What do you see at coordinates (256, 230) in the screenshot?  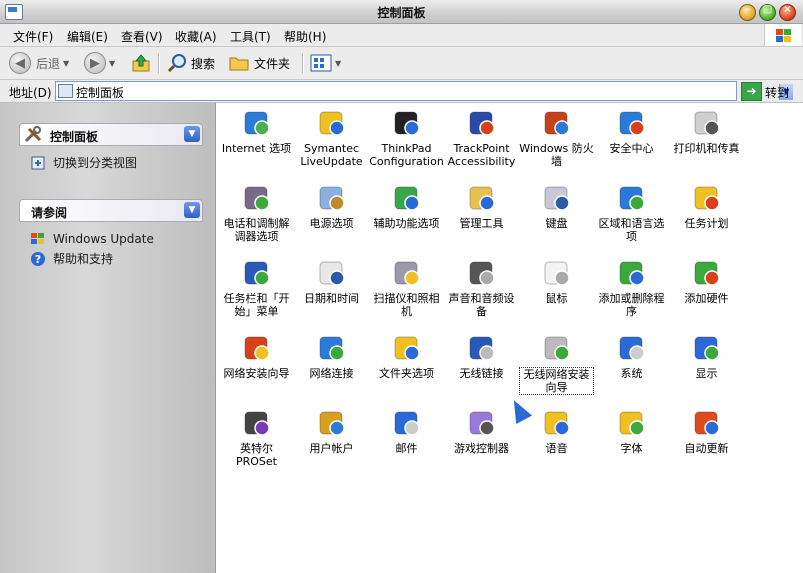 I see `control-panel-item-label: 电话和调制解调器选项` at bounding box center [256, 230].